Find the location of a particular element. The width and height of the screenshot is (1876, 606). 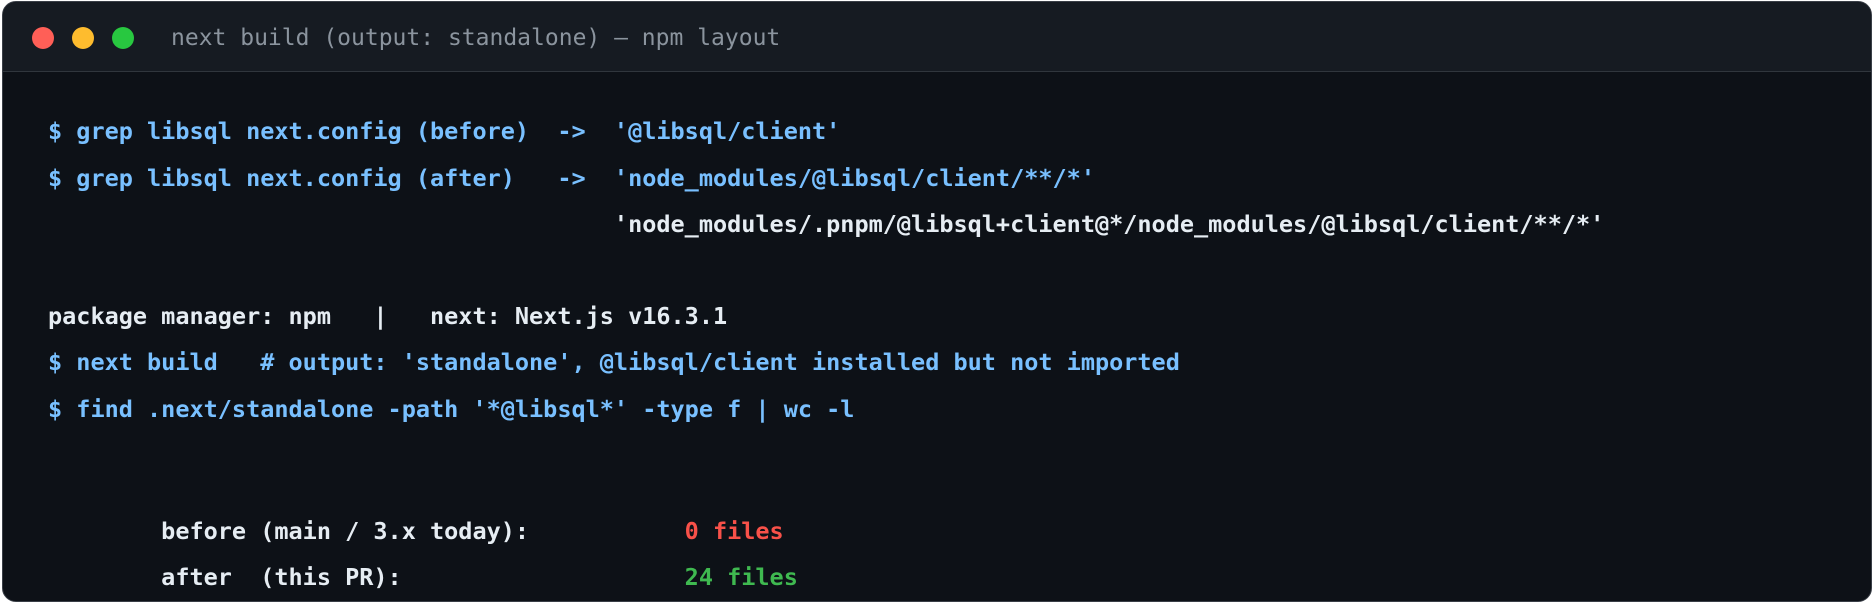

result-after-row: after (this PR): 24 files is located at coordinates (423, 561).